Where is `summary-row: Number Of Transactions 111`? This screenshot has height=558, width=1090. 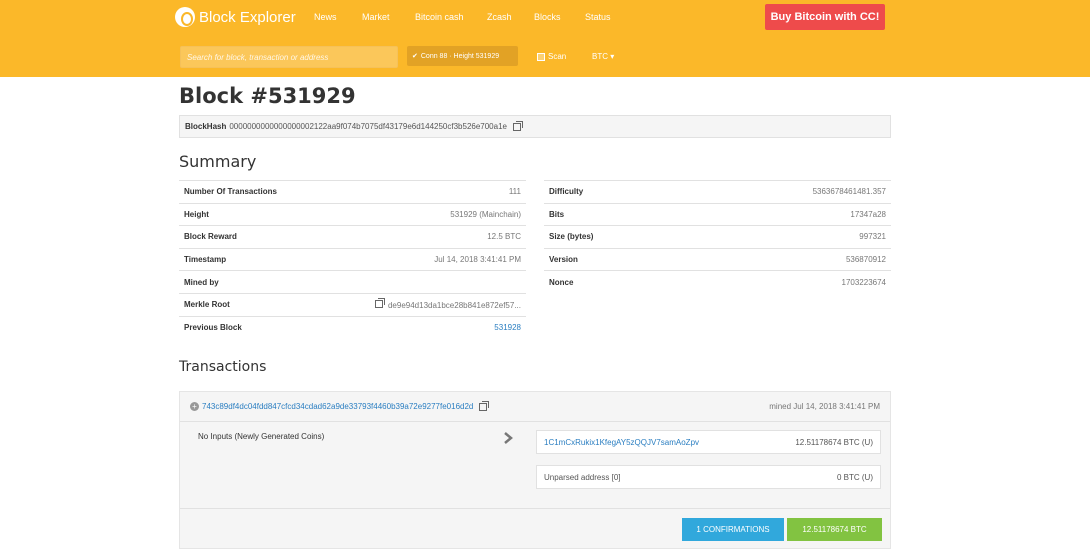 summary-row: Number Of Transactions 111 is located at coordinates (352, 191).